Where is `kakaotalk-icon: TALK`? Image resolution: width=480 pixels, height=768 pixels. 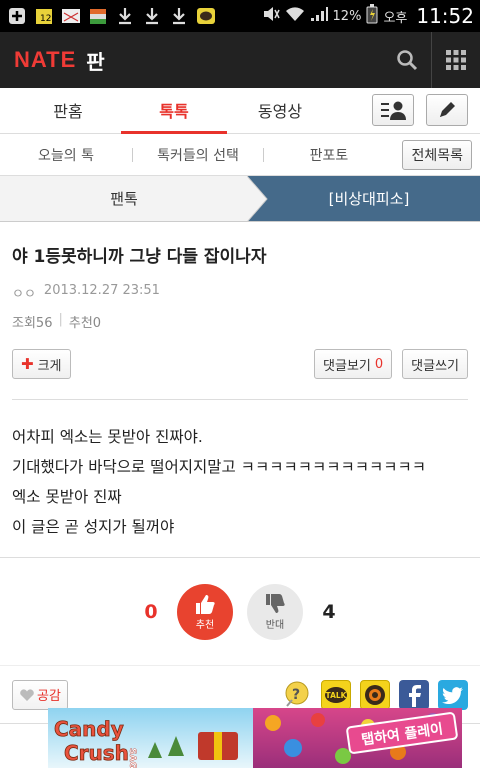
kakaotalk-icon: TALK is located at coordinates (336, 694).